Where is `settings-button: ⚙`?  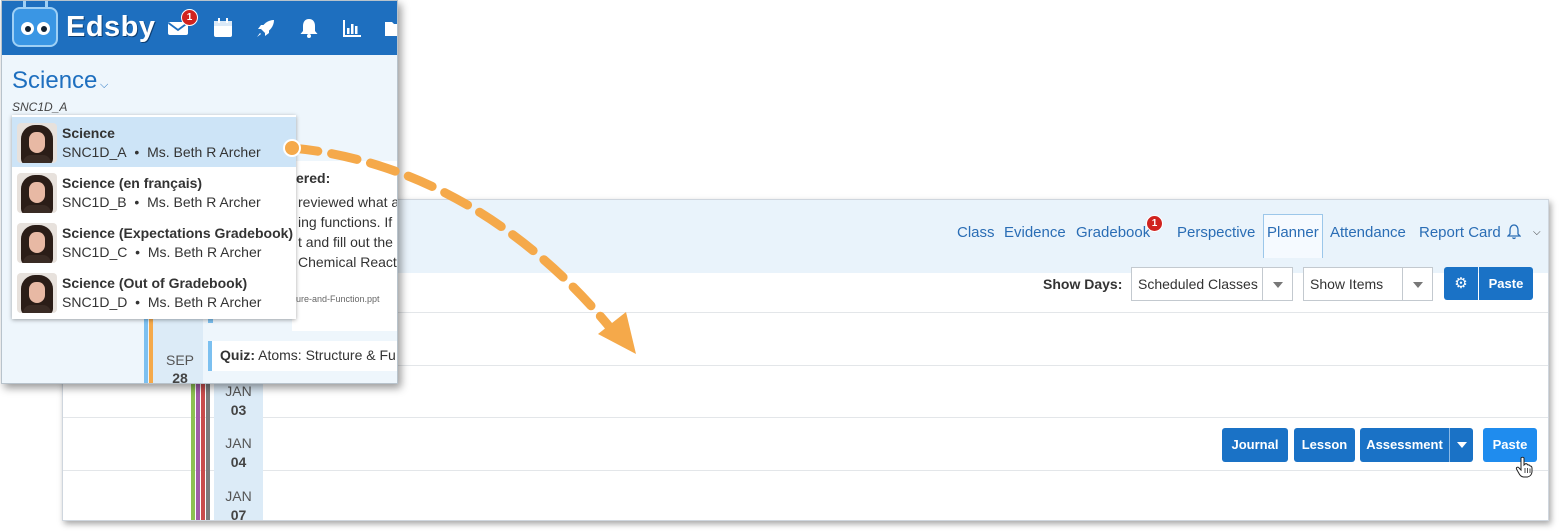 settings-button: ⚙ is located at coordinates (1461, 283).